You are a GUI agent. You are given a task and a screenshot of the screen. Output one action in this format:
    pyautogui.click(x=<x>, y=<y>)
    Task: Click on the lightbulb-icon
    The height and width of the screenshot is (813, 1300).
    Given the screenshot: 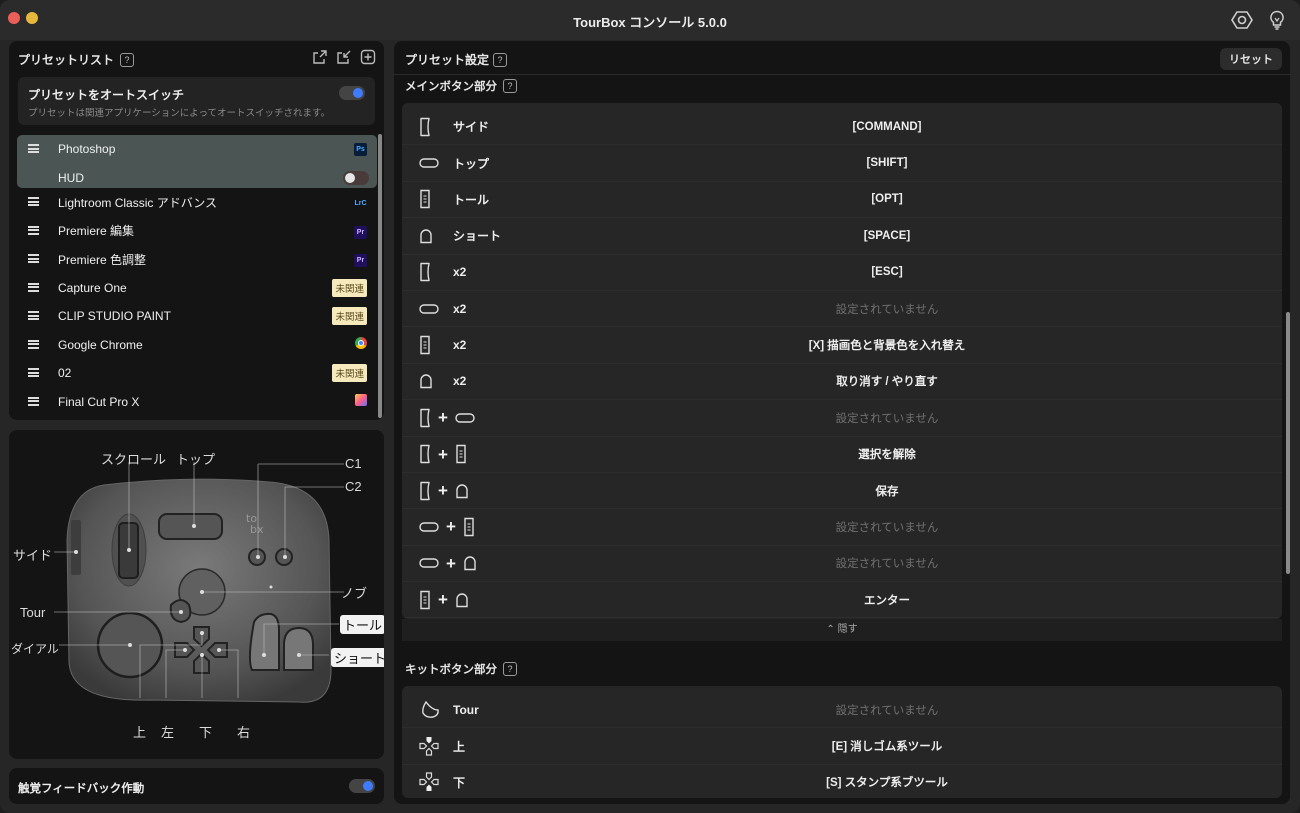 What is the action you would take?
    pyautogui.click(x=1277, y=20)
    